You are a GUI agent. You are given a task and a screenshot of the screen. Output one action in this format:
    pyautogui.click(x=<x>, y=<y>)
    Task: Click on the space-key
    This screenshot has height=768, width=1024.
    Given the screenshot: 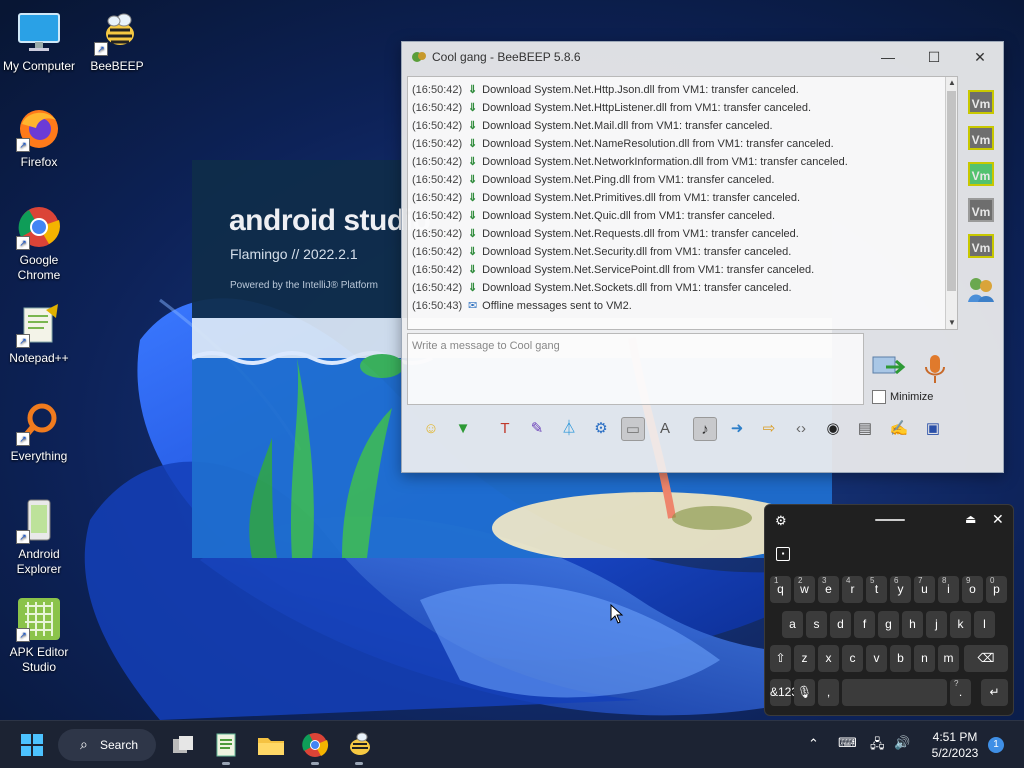 What is the action you would take?
    pyautogui.click(x=894, y=692)
    